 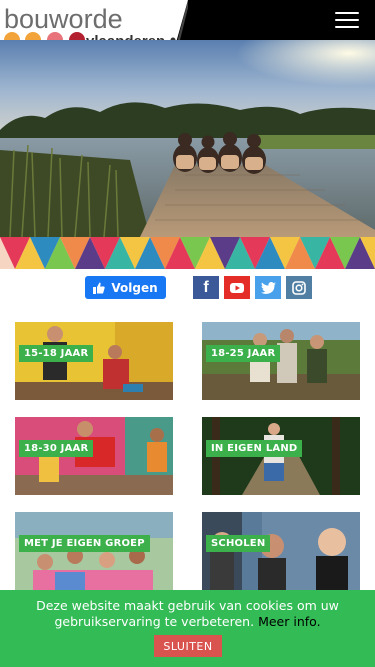 I want to click on follow-button: Volgen, so click(x=125, y=287).